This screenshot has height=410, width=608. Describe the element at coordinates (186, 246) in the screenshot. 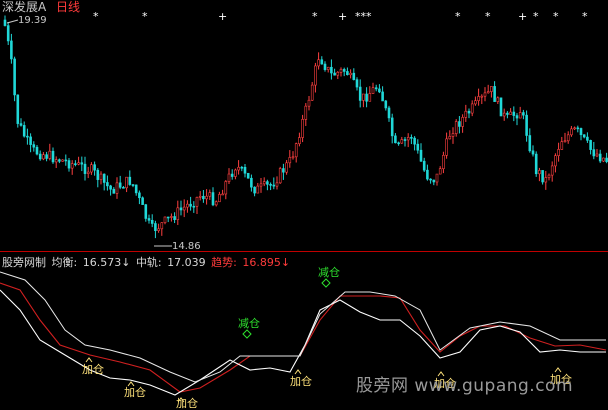

I see `low-price-label: 14.86` at that location.